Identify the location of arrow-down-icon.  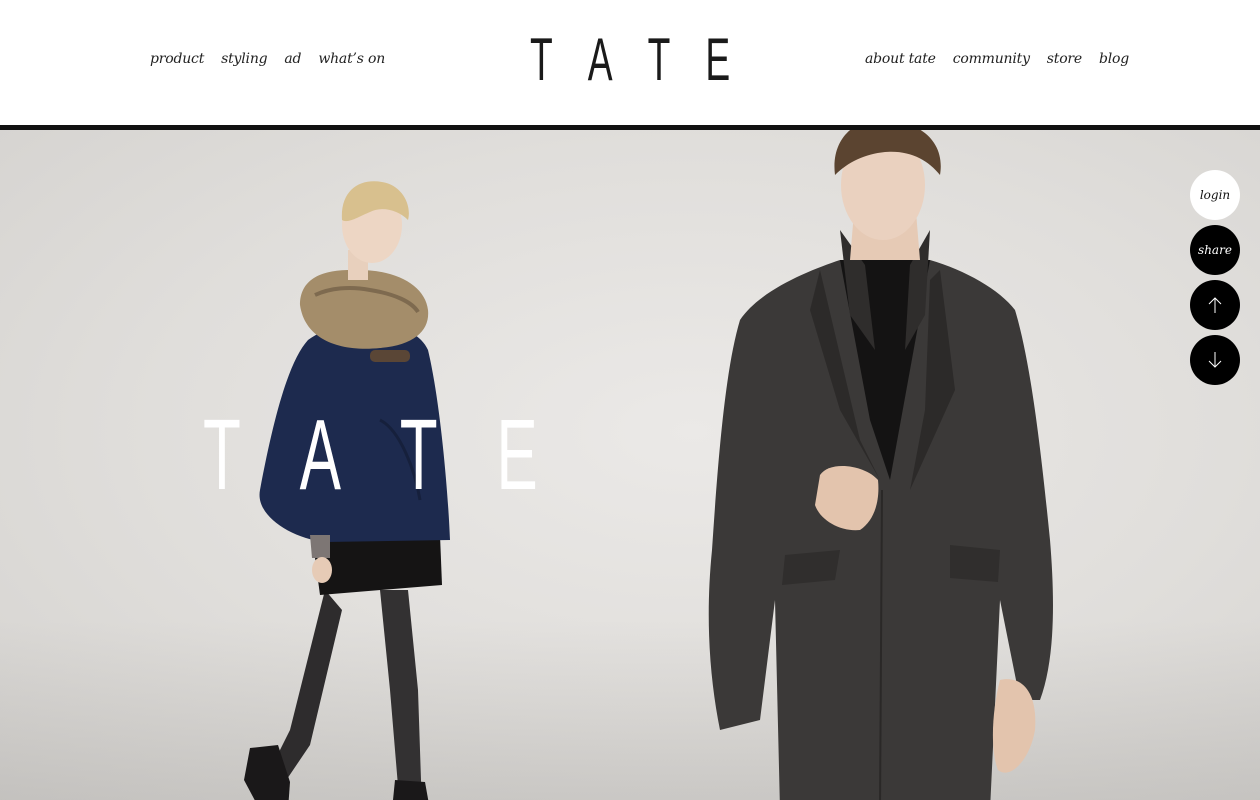
(1215, 360).